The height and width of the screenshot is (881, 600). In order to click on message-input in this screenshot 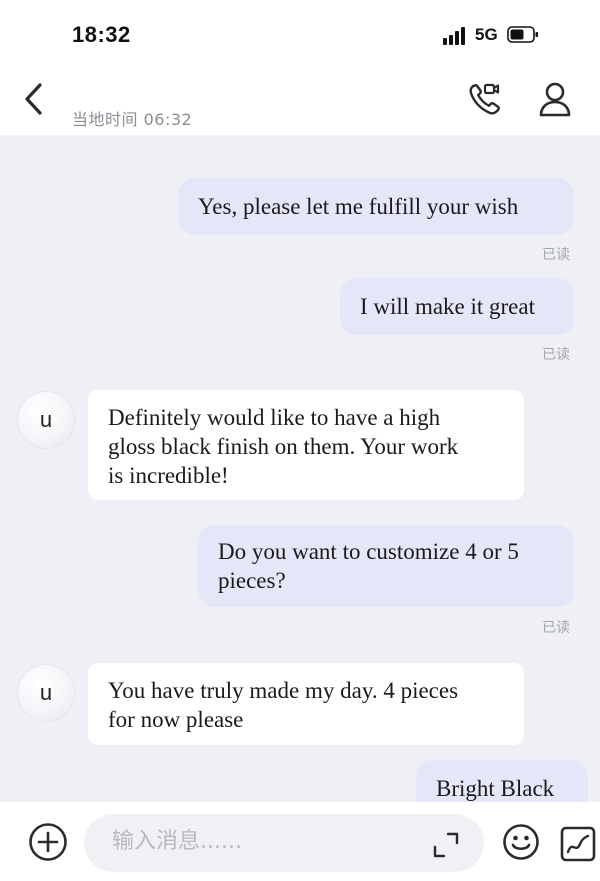, I will do `click(262, 841)`.